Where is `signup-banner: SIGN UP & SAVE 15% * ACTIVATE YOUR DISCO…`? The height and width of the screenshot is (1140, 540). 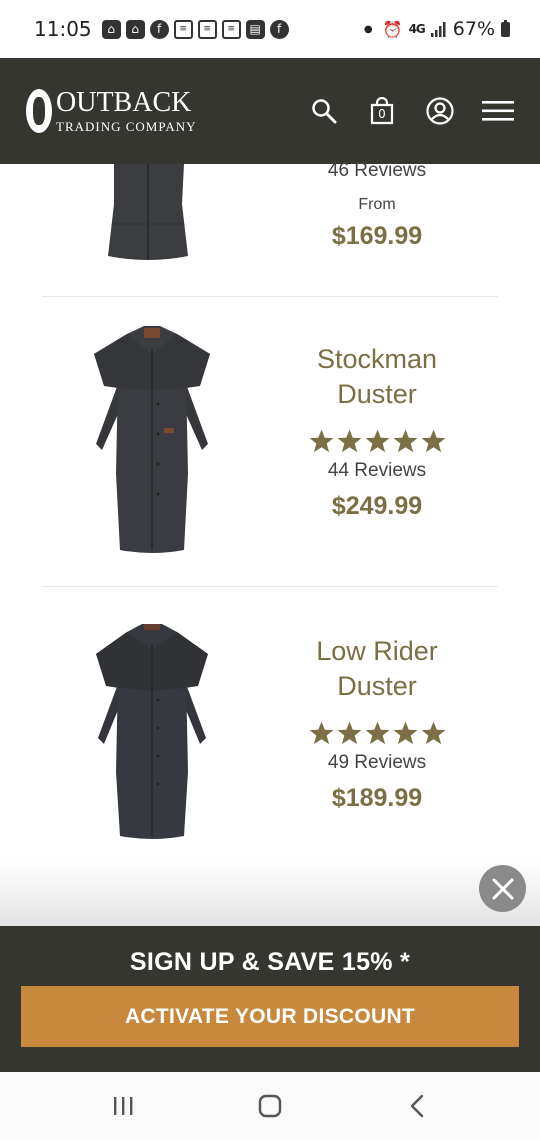
signup-banner: SIGN UP & SAVE 15% * ACTIVATE YOUR DISCO… is located at coordinates (270, 999).